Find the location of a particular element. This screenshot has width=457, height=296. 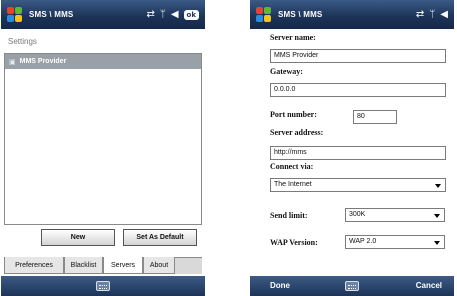

menu-bar: Done Cancel is located at coordinates (352, 286).